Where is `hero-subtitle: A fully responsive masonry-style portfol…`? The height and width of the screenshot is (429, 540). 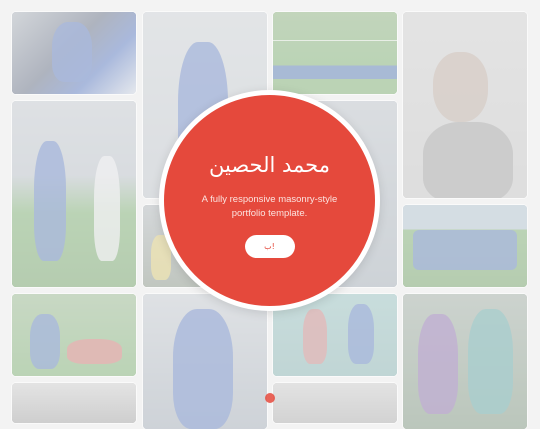 hero-subtitle: A fully responsive masonry-style portfol… is located at coordinates (269, 206).